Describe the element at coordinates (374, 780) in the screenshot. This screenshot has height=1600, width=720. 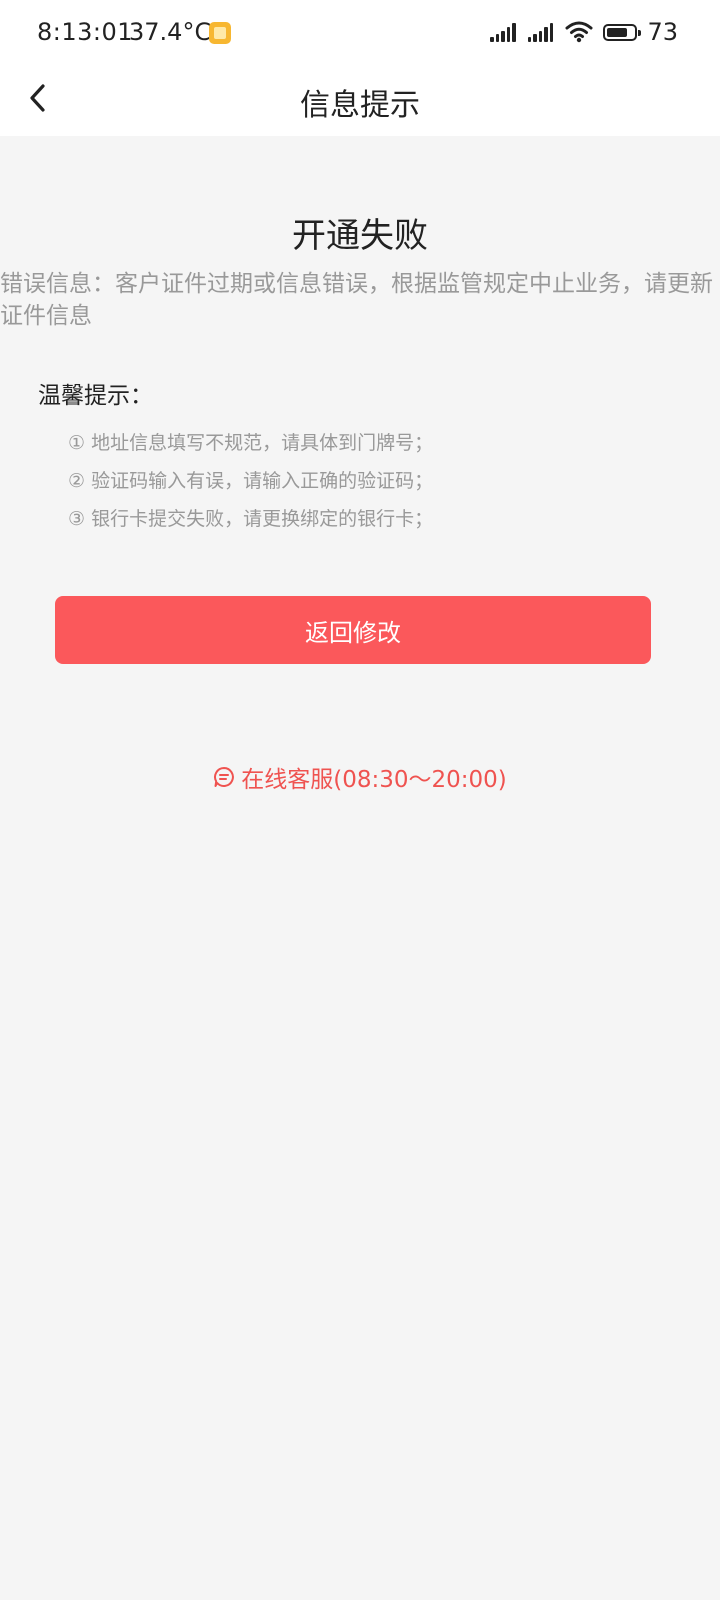
I see `online-service-label: 在线客服(08:30～20:00)` at that location.